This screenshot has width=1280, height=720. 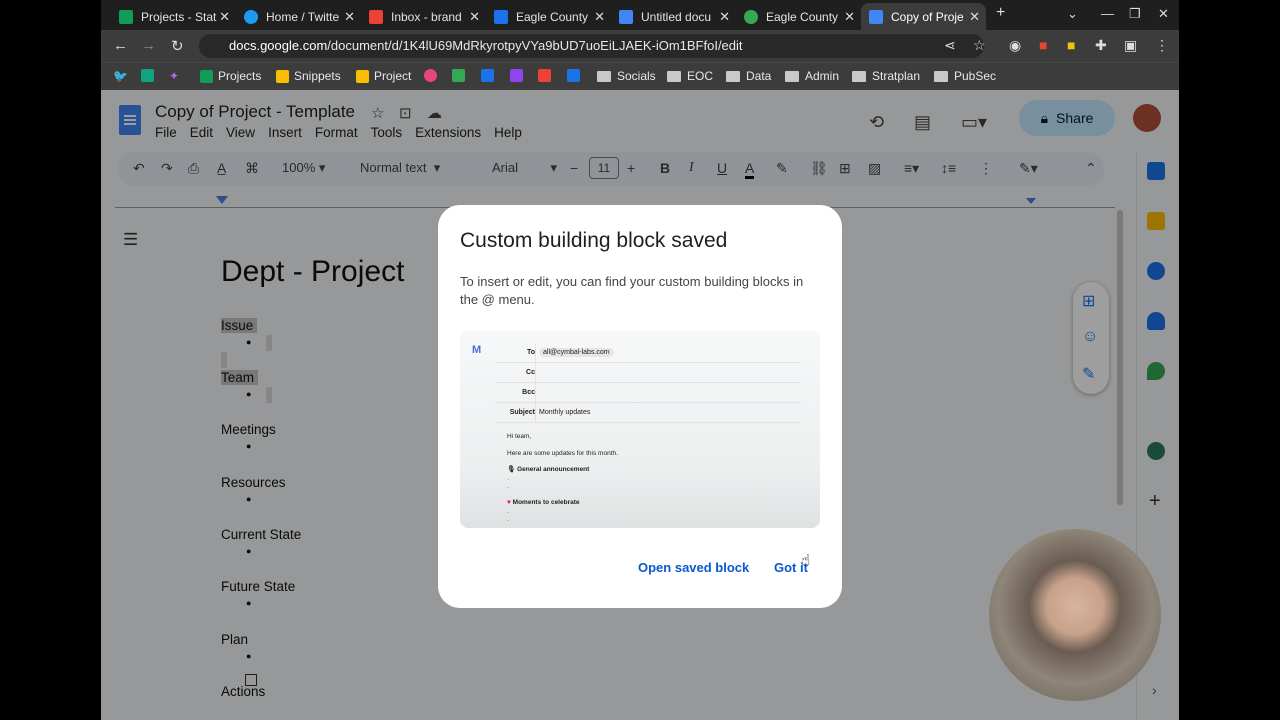 What do you see at coordinates (230, 76) in the screenshot?
I see `bookmark-projects: Projects` at bounding box center [230, 76].